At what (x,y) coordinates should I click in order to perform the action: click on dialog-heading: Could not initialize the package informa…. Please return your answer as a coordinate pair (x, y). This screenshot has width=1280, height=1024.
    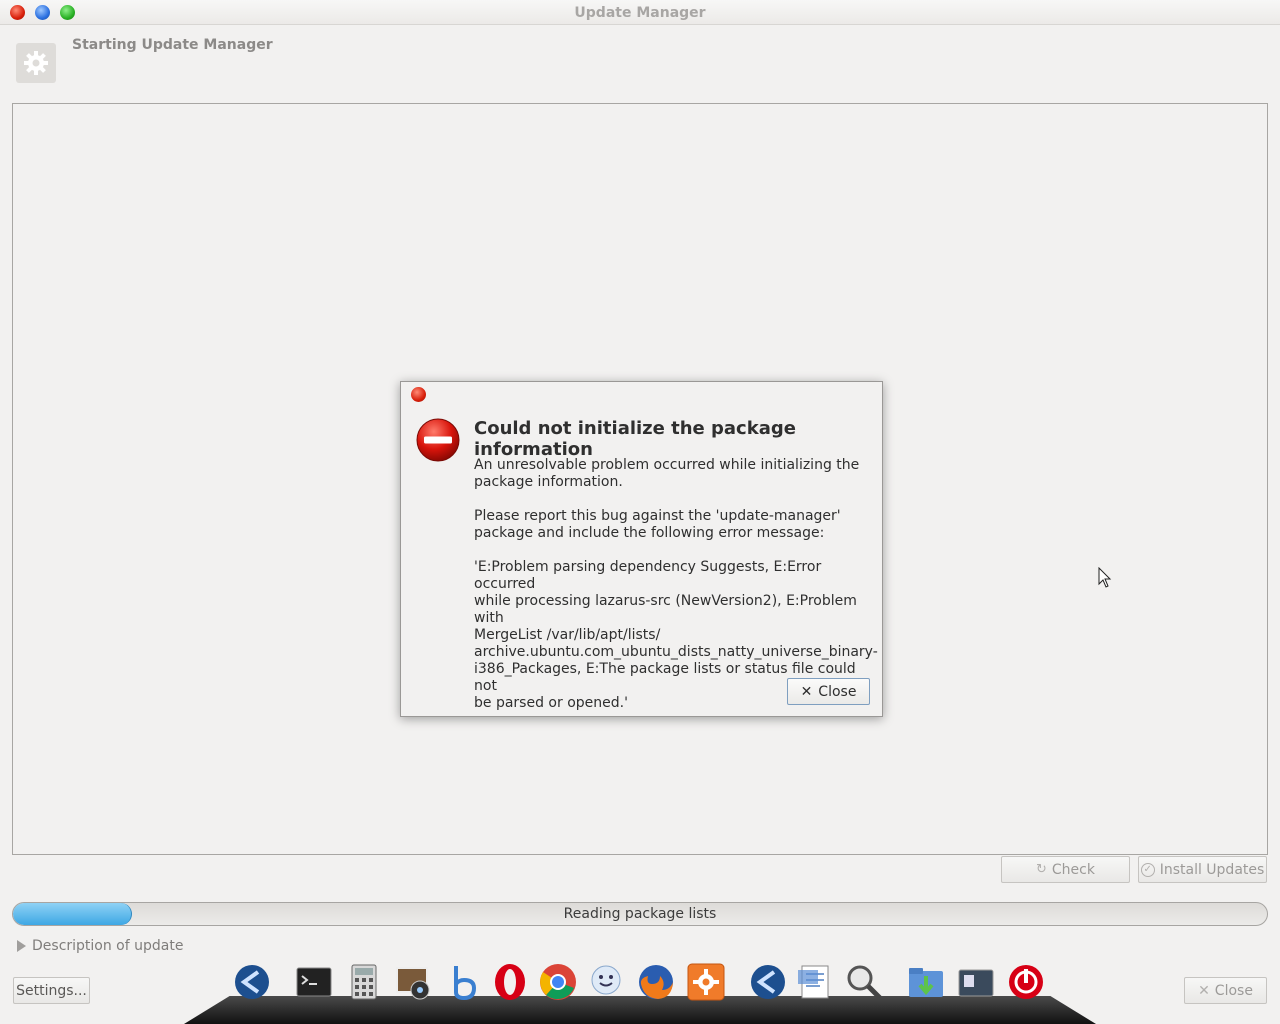
    Looking at the image, I should click on (635, 439).